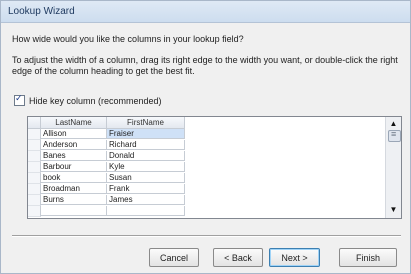  What do you see at coordinates (206, 236) in the screenshot?
I see `divider` at bounding box center [206, 236].